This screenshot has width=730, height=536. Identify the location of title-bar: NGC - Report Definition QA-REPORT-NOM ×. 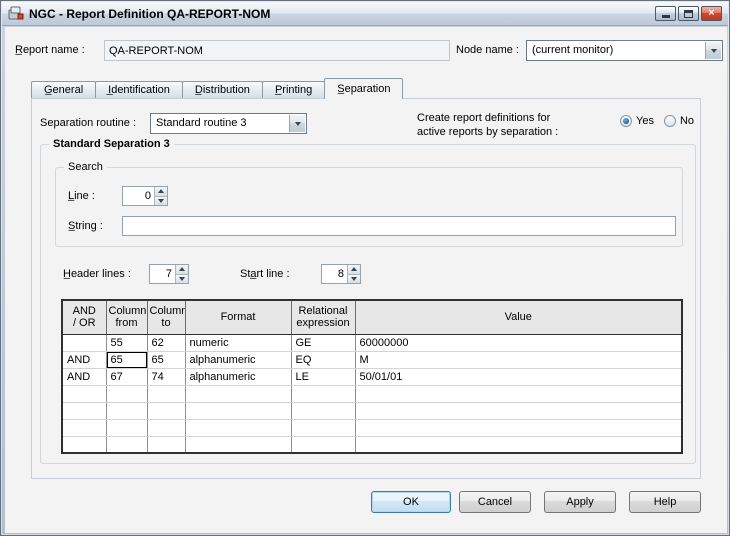
(365, 14).